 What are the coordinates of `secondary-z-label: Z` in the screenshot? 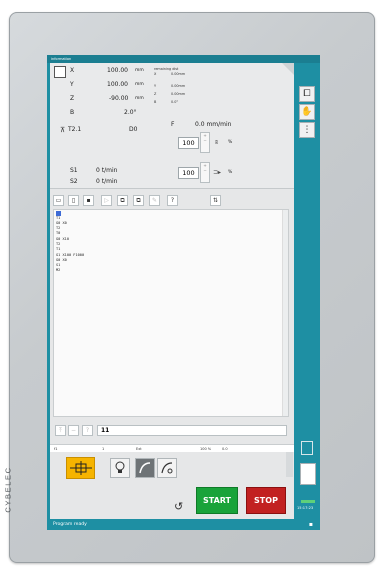 It's located at (155, 94).